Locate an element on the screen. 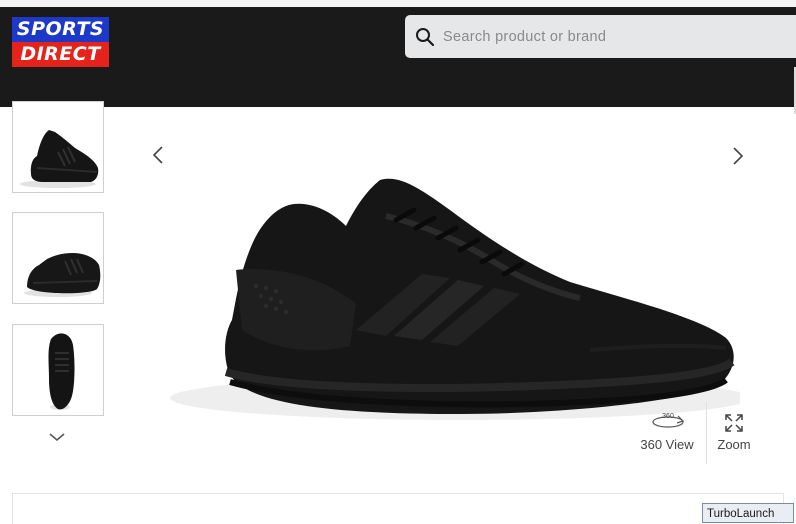  shoe-rear-thumbnail-image is located at coordinates (62, 275).